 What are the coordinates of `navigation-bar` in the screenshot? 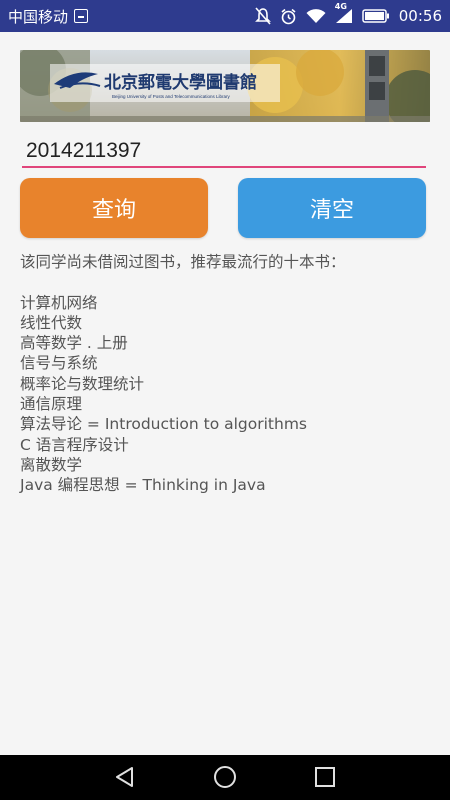 It's located at (225, 777).